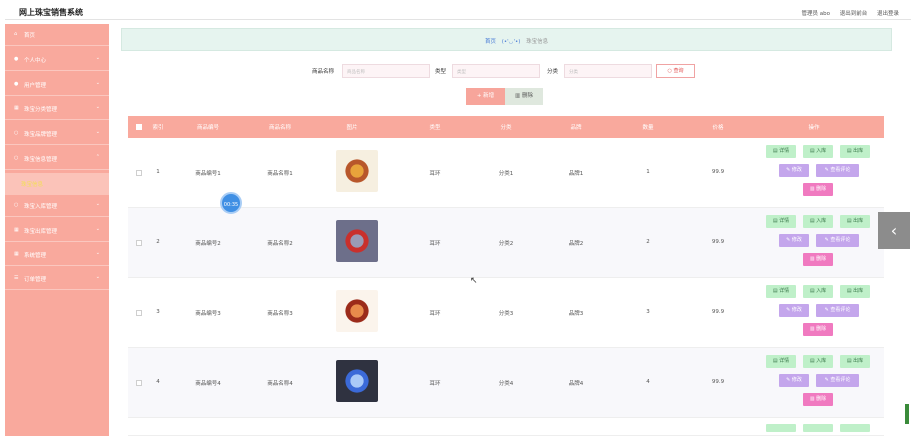 The image size is (922, 439). What do you see at coordinates (97, 229) in the screenshot?
I see `chevron-down-icon: ⌄` at bounding box center [97, 229].